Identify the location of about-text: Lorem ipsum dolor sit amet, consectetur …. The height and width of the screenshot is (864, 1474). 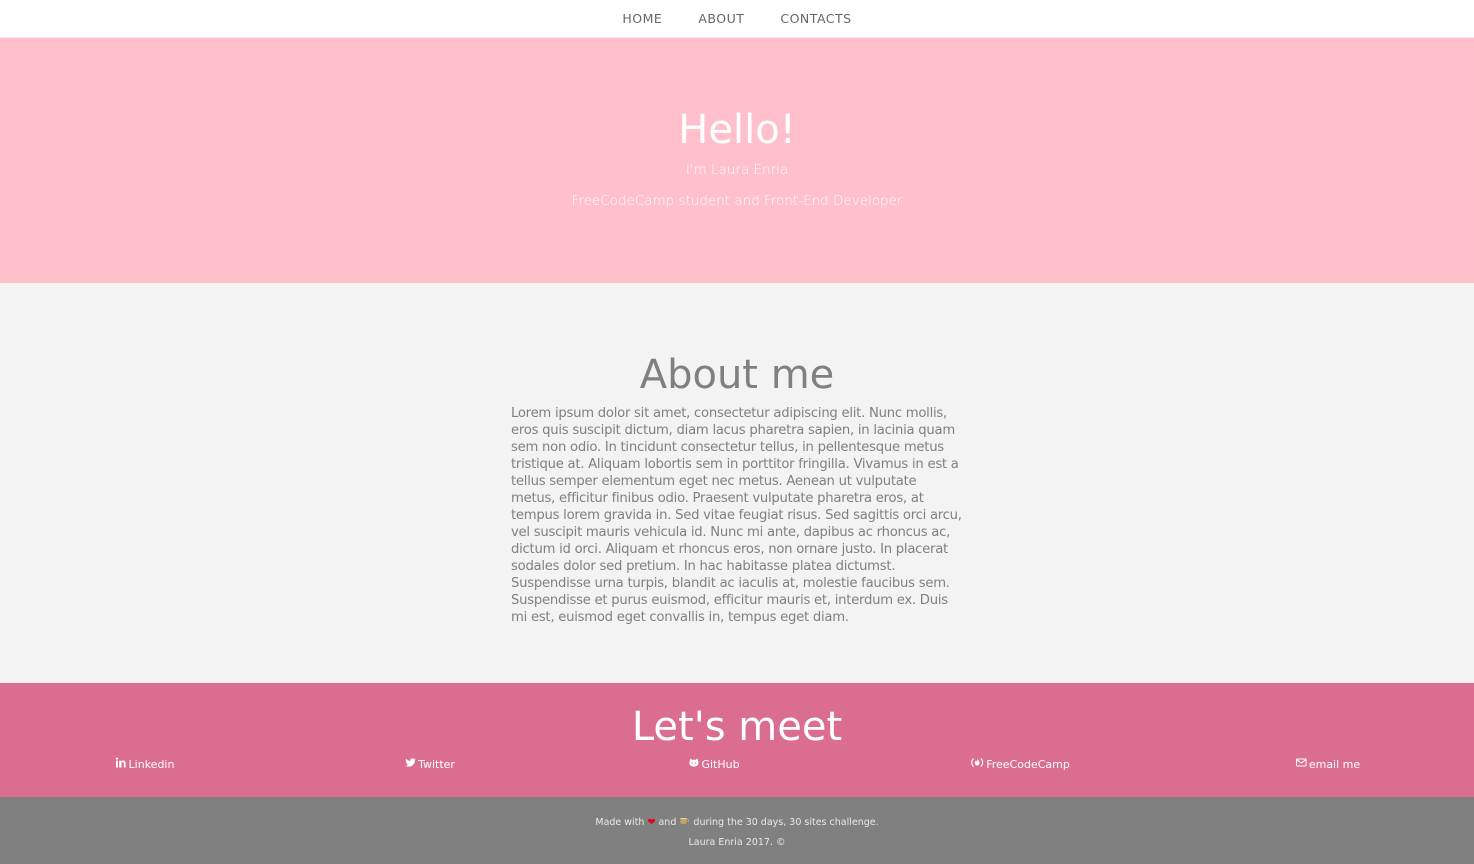
(736, 515).